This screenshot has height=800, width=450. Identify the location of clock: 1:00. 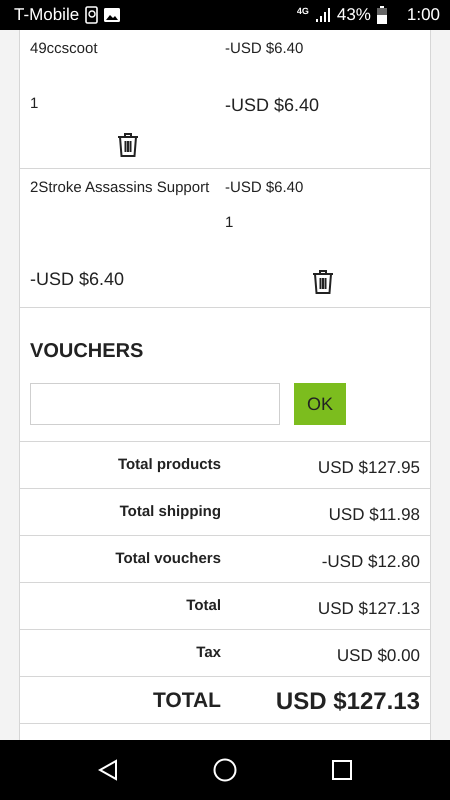
(423, 15).